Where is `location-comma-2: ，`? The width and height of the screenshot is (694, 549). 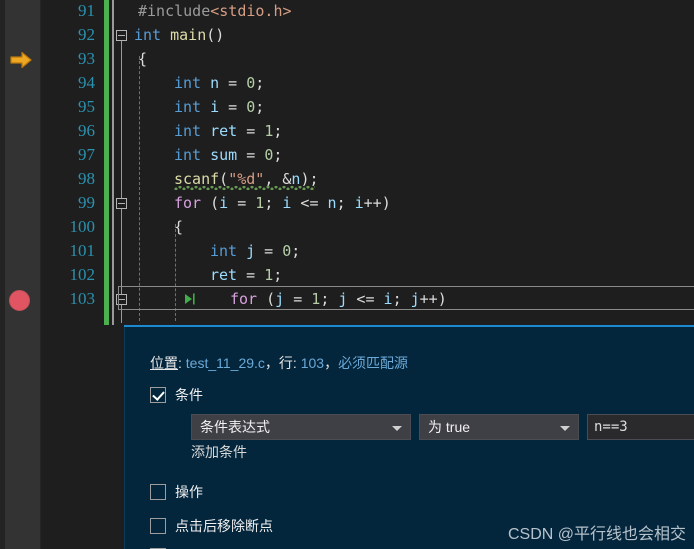
location-comma-2: ， is located at coordinates (331, 363).